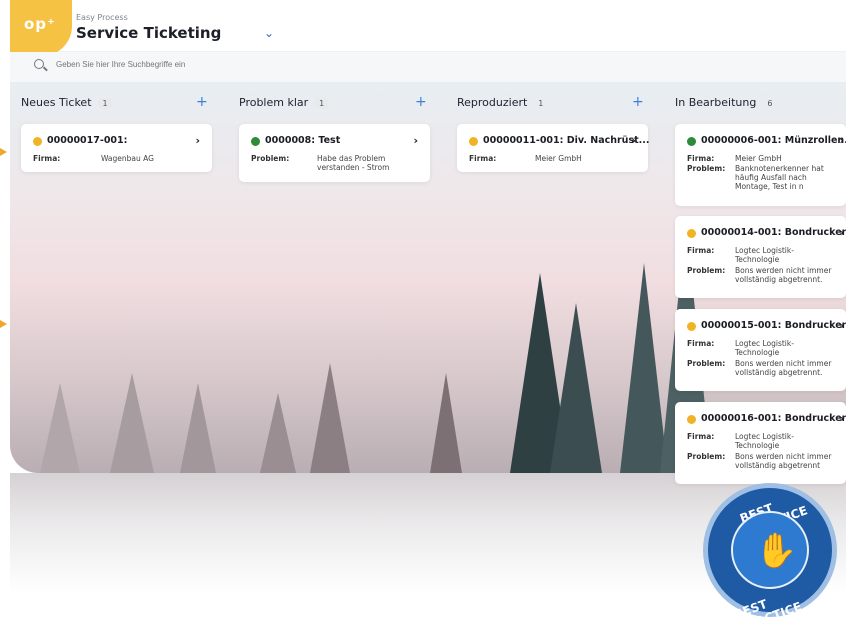  Describe the element at coordinates (773, 325) in the screenshot. I see `ticket-title: 00000015-001: Bondrucker` at that location.